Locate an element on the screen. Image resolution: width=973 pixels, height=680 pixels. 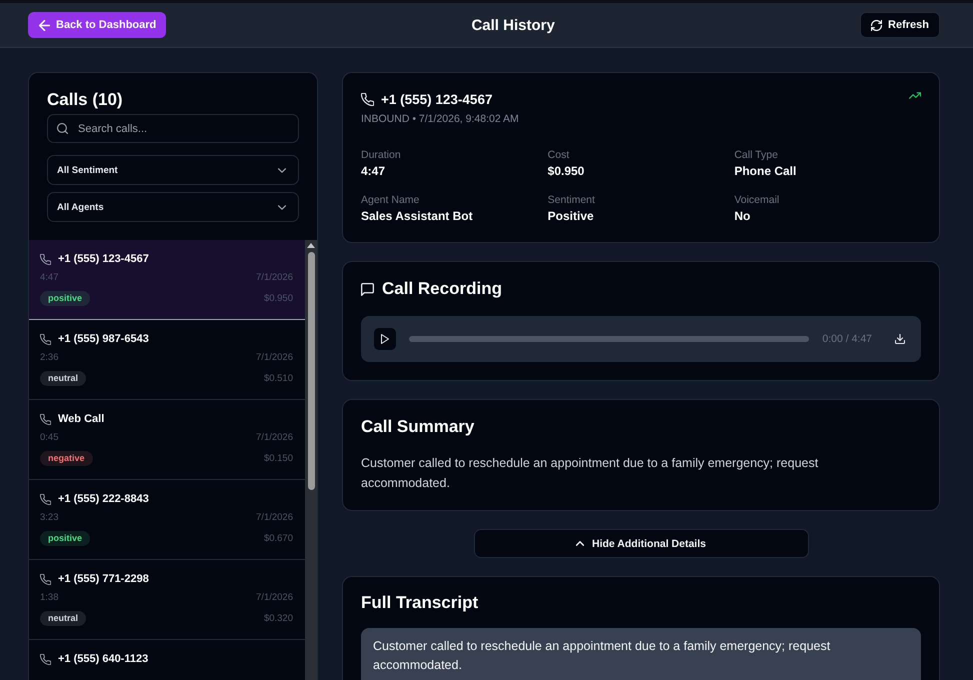
field-value: Phone Call is located at coordinates (766, 171).